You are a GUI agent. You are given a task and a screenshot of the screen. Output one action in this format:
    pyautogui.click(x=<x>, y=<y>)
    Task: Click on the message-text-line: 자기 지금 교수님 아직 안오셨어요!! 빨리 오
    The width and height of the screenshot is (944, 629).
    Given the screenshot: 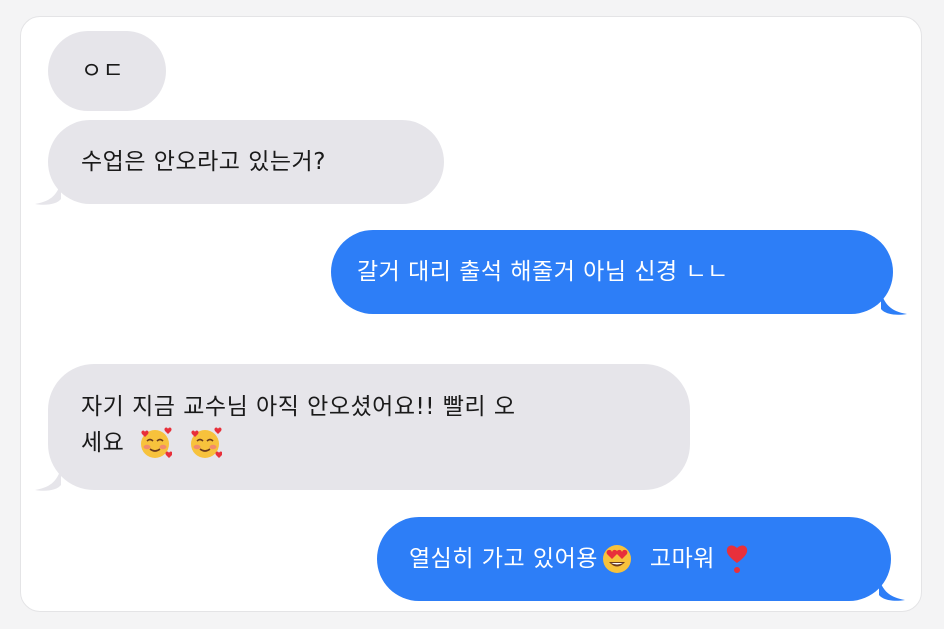 What is the action you would take?
    pyautogui.click(x=298, y=407)
    